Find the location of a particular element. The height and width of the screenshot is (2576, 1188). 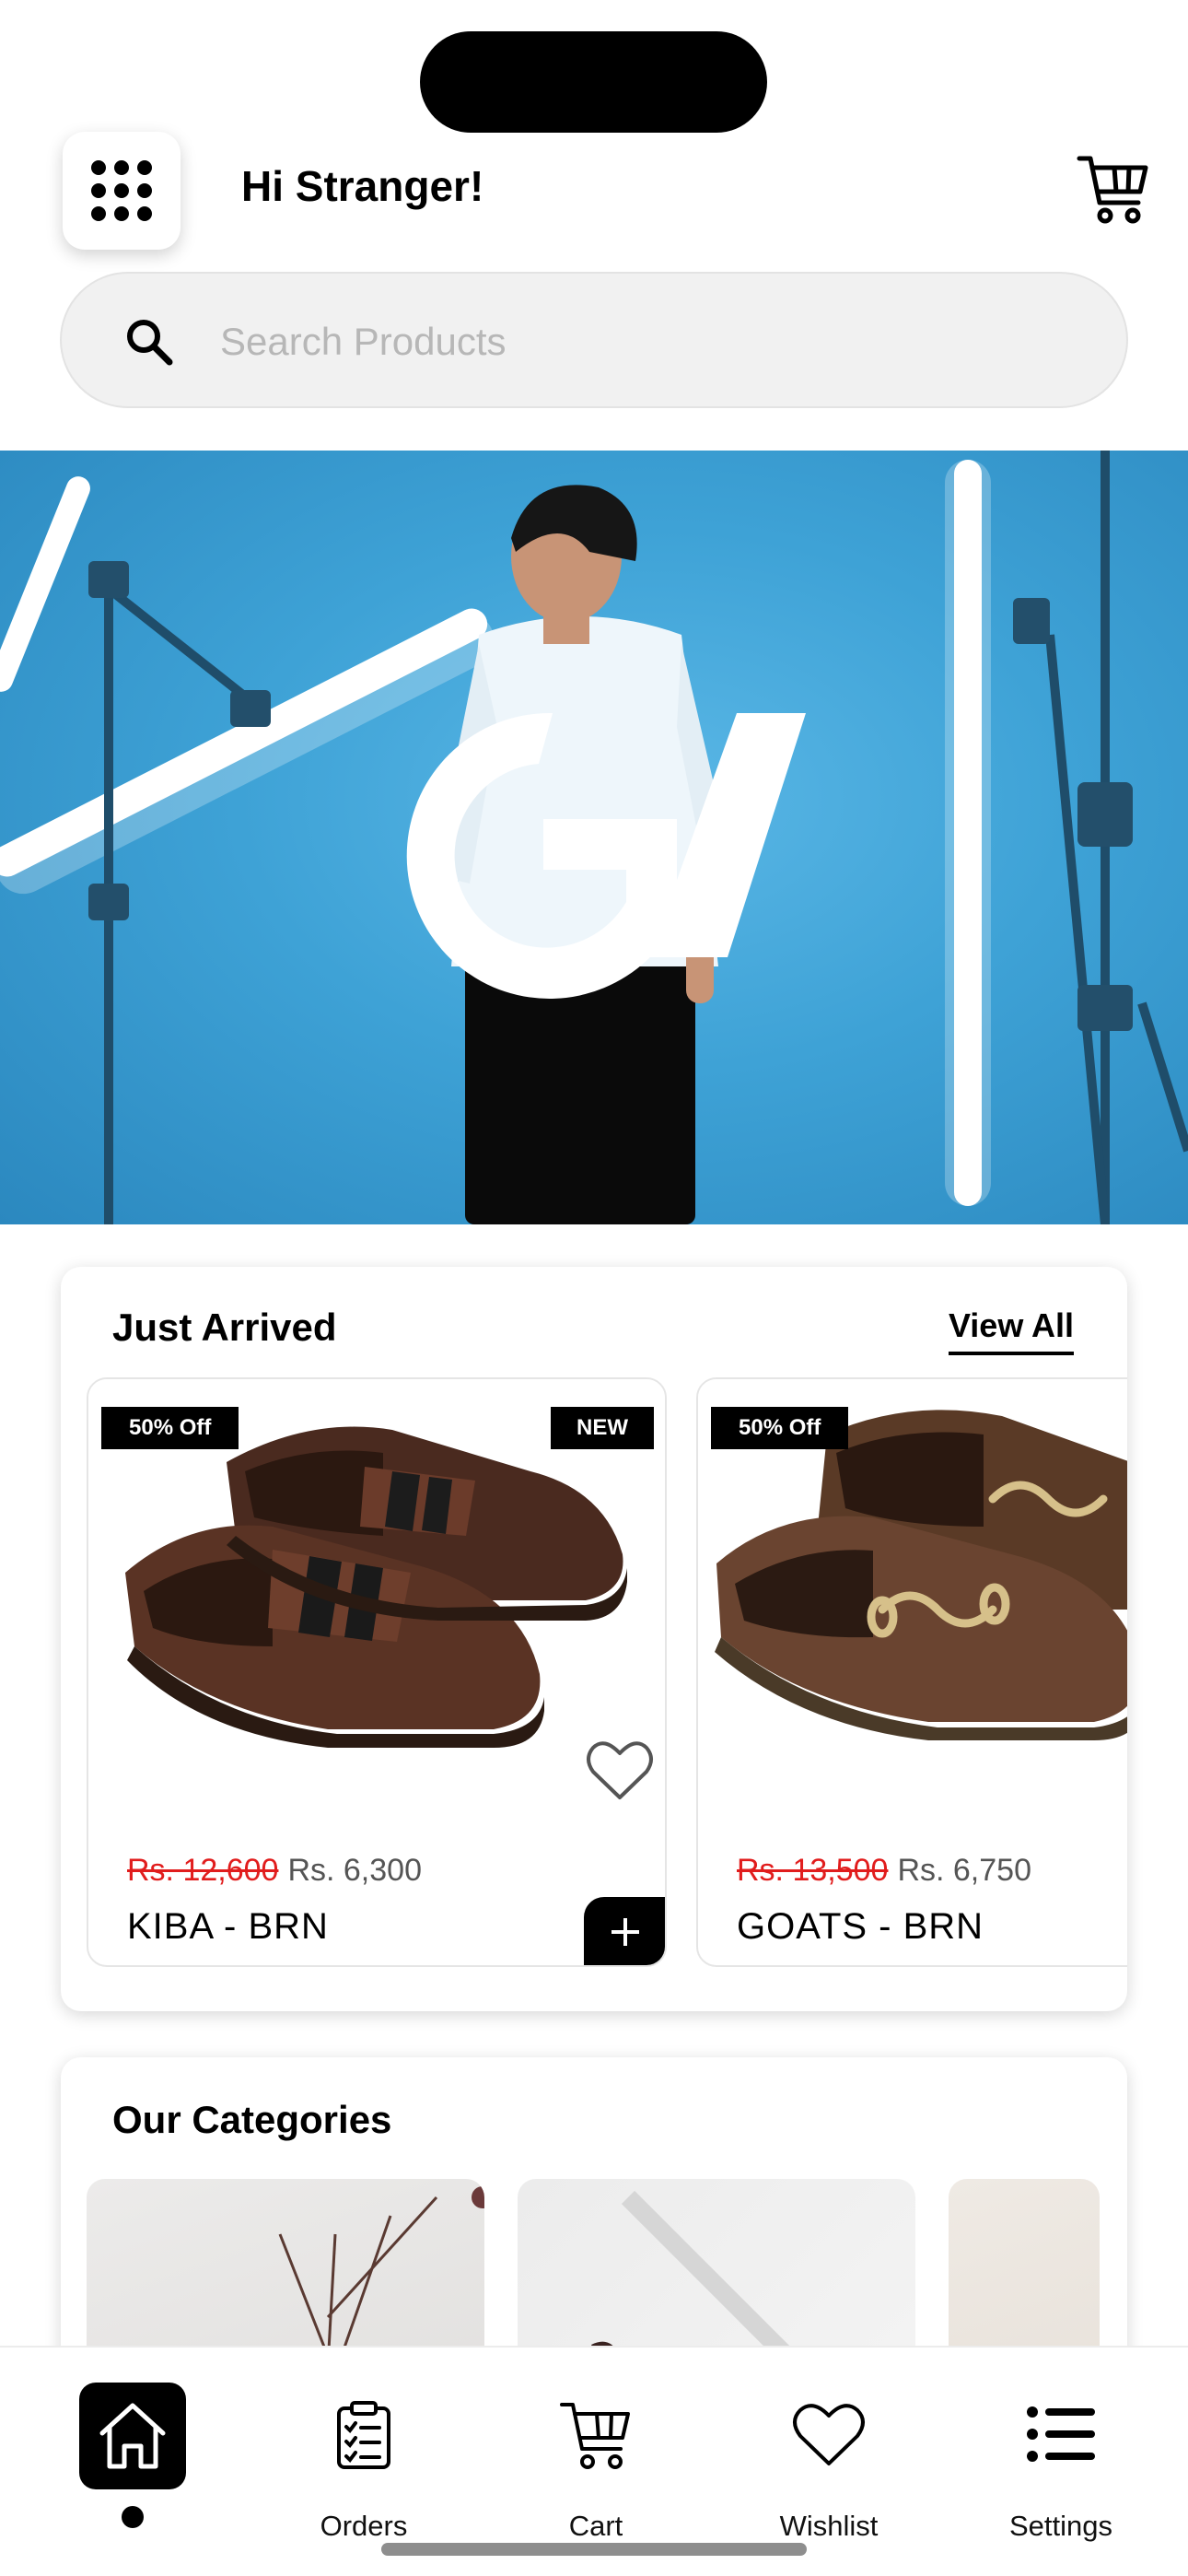

sale-price: Rs. 6,750 is located at coordinates (964, 1871).